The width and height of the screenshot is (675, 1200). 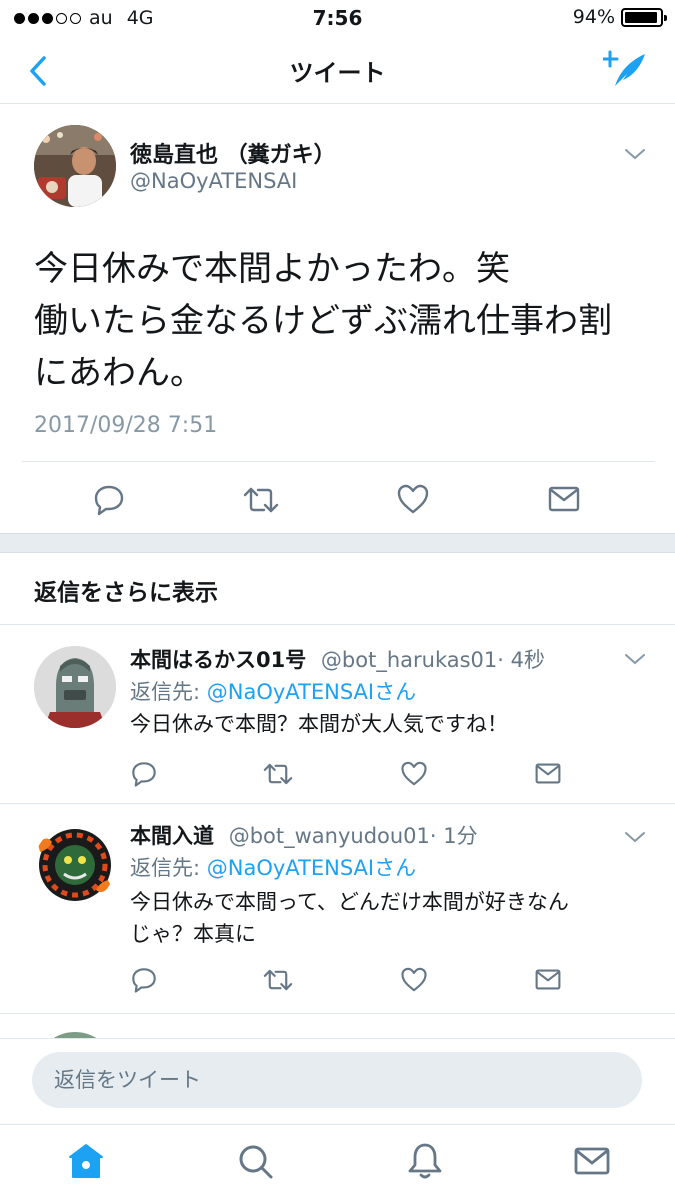 What do you see at coordinates (323, 321) in the screenshot?
I see `tweet-text-line: 働いたら金なるけどずぶ濡れ仕事わ割` at bounding box center [323, 321].